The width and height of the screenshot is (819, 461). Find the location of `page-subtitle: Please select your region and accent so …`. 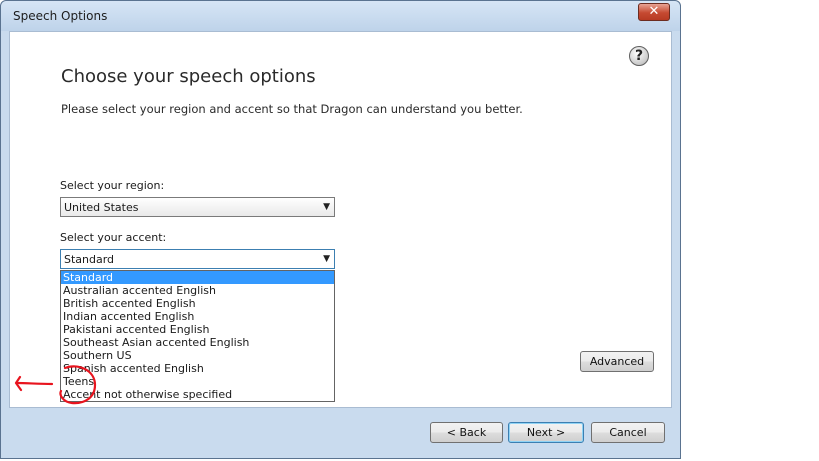

page-subtitle: Please select your region and accent so … is located at coordinates (292, 109).